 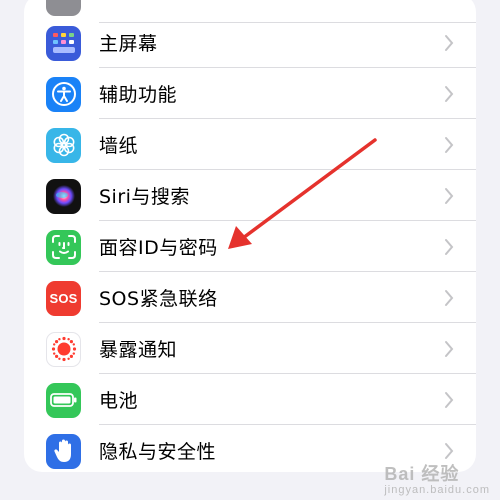 What do you see at coordinates (250, 399) in the screenshot?
I see `settings-row-battery: 电池` at bounding box center [250, 399].